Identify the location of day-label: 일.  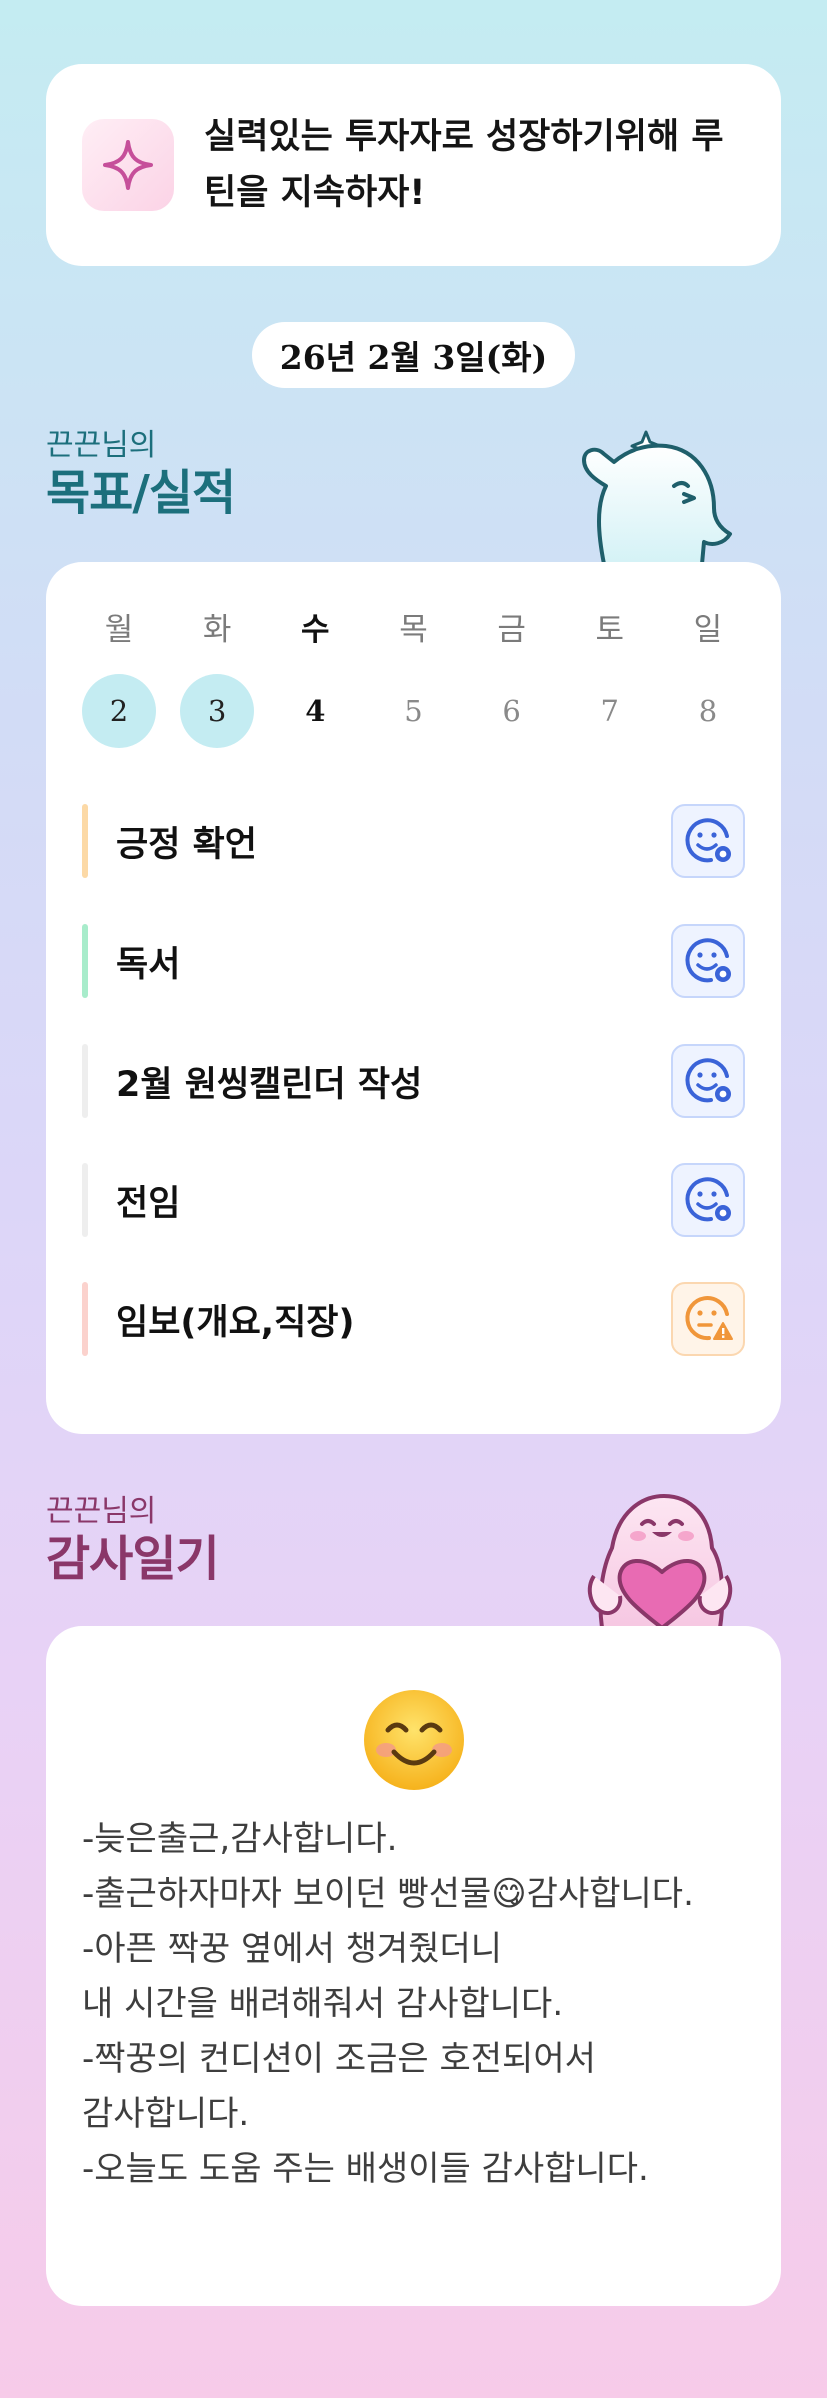
(708, 630).